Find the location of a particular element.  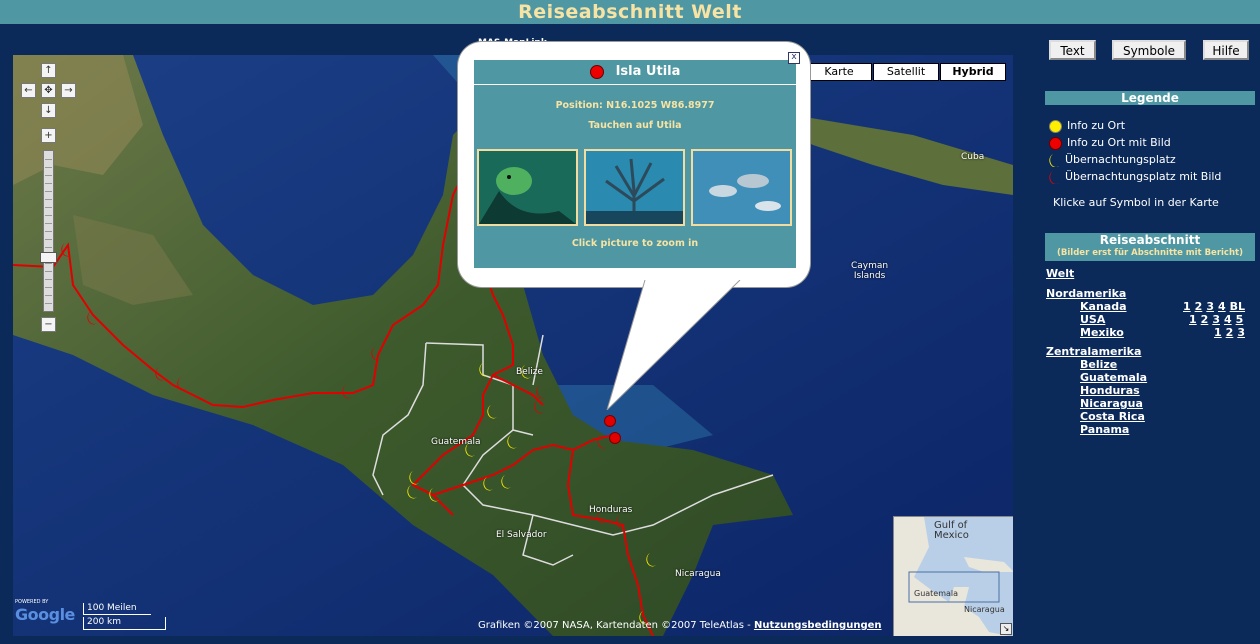

terms-link: Nutzungsbedingungen is located at coordinates (818, 625).